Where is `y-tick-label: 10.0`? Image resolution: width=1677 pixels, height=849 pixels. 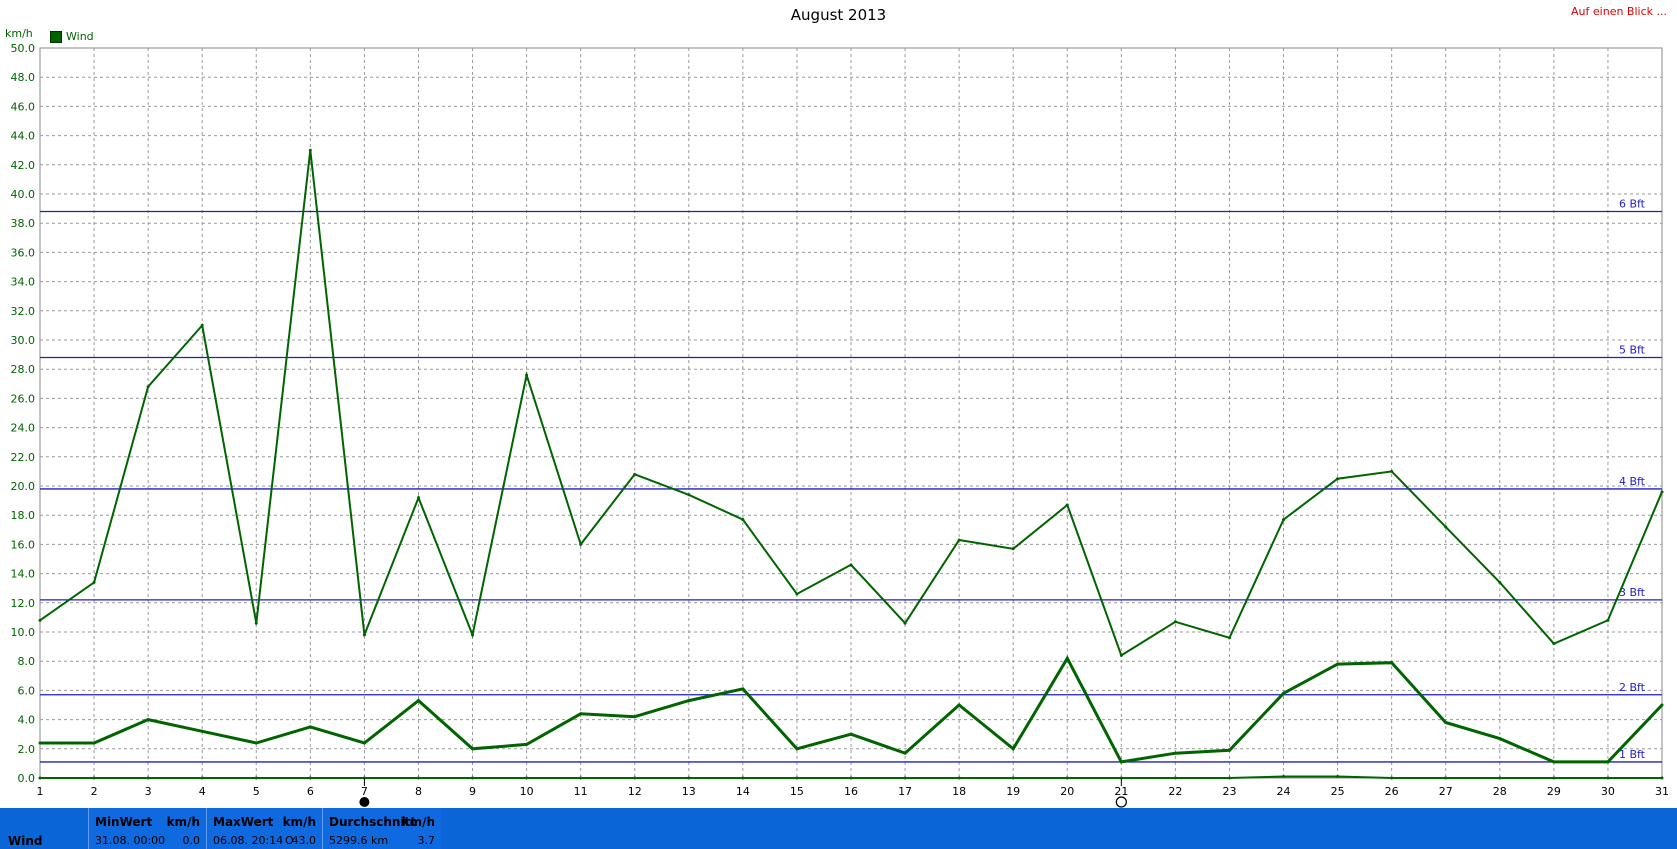
y-tick-label: 10.0 is located at coordinates (23, 632).